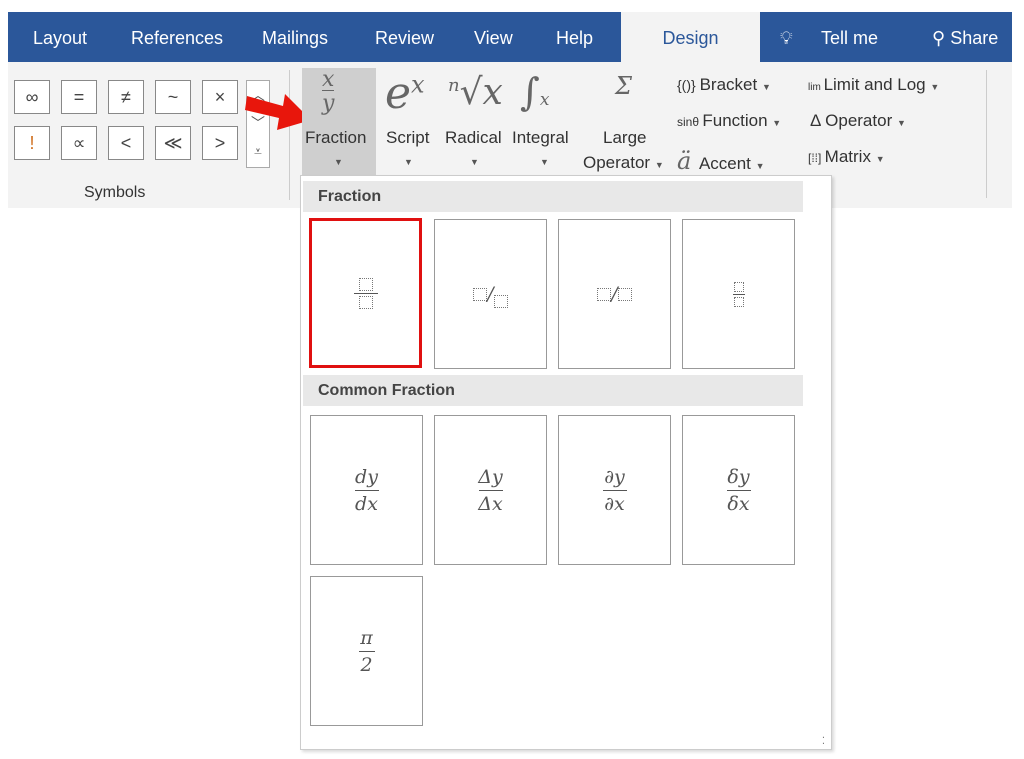 The height and width of the screenshot is (759, 1024). Describe the element at coordinates (490, 490) in the screenshot. I see `common-fraction-delta: Δy Δx` at that location.